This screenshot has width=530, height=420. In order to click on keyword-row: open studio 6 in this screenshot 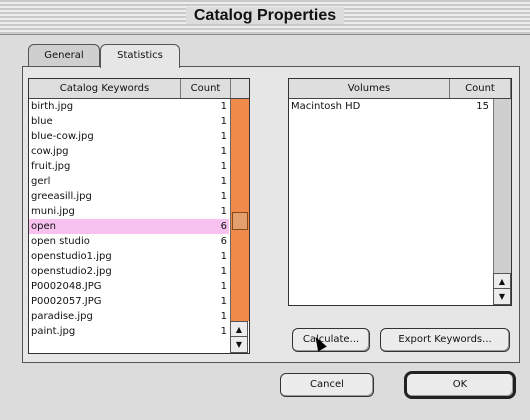, I will do `click(129, 241)`.